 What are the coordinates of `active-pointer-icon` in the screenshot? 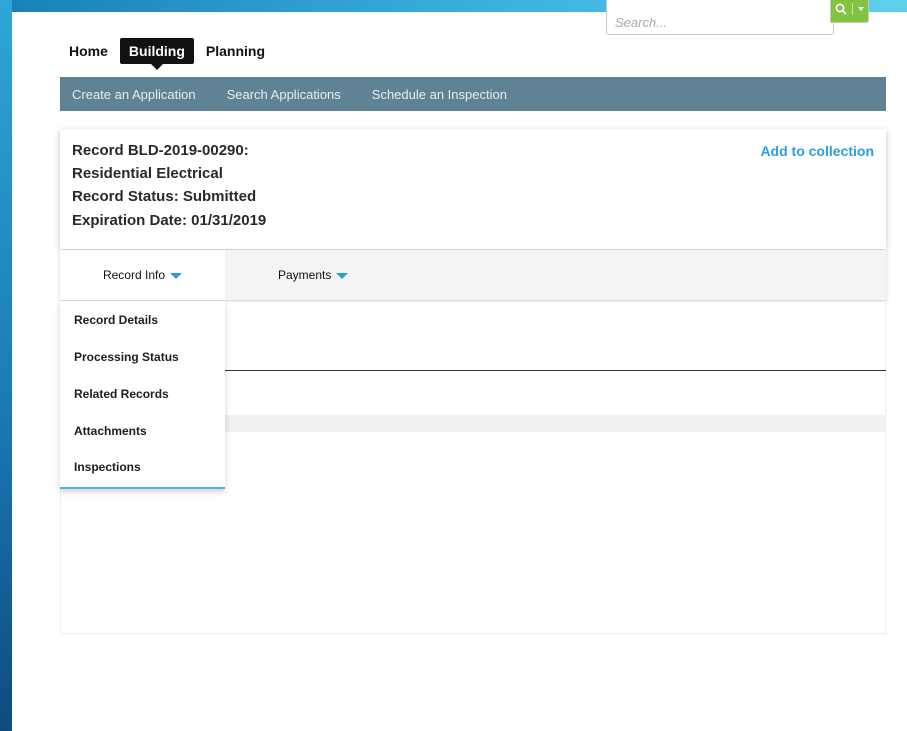 It's located at (156, 67).